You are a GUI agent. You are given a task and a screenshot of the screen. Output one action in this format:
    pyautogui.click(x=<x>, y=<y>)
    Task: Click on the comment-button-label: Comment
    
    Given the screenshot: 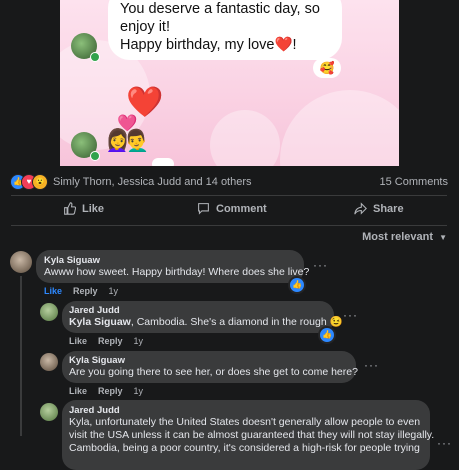 What is the action you would take?
    pyautogui.click(x=241, y=208)
    